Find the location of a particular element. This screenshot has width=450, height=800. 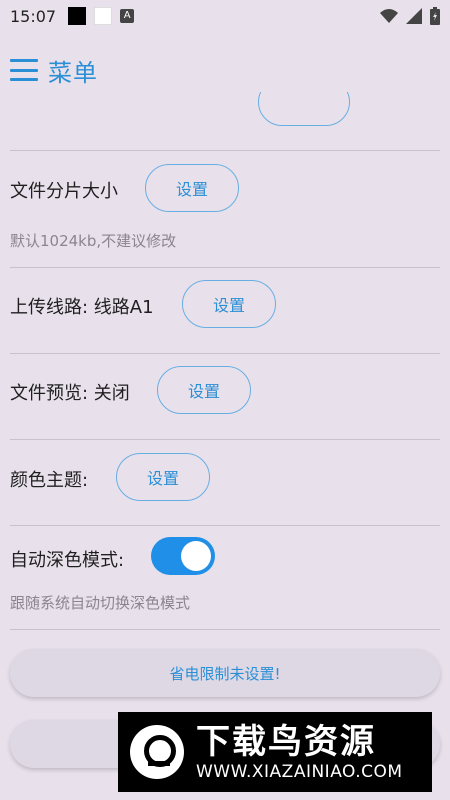

page-title: 菜单 is located at coordinates (73, 72).